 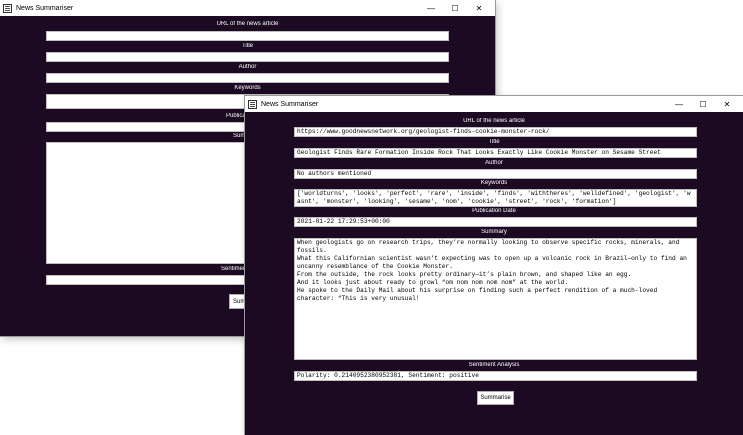 I want to click on summarise-button-label: Summarise, so click(x=495, y=398).